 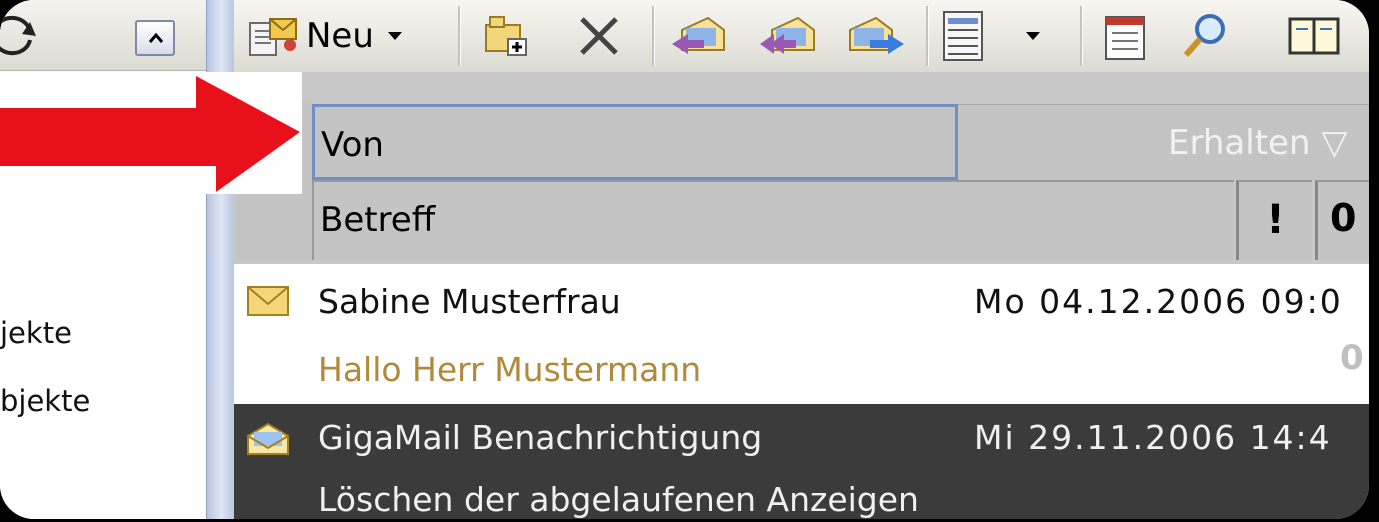 I want to click on delete-icon, so click(x=599, y=36).